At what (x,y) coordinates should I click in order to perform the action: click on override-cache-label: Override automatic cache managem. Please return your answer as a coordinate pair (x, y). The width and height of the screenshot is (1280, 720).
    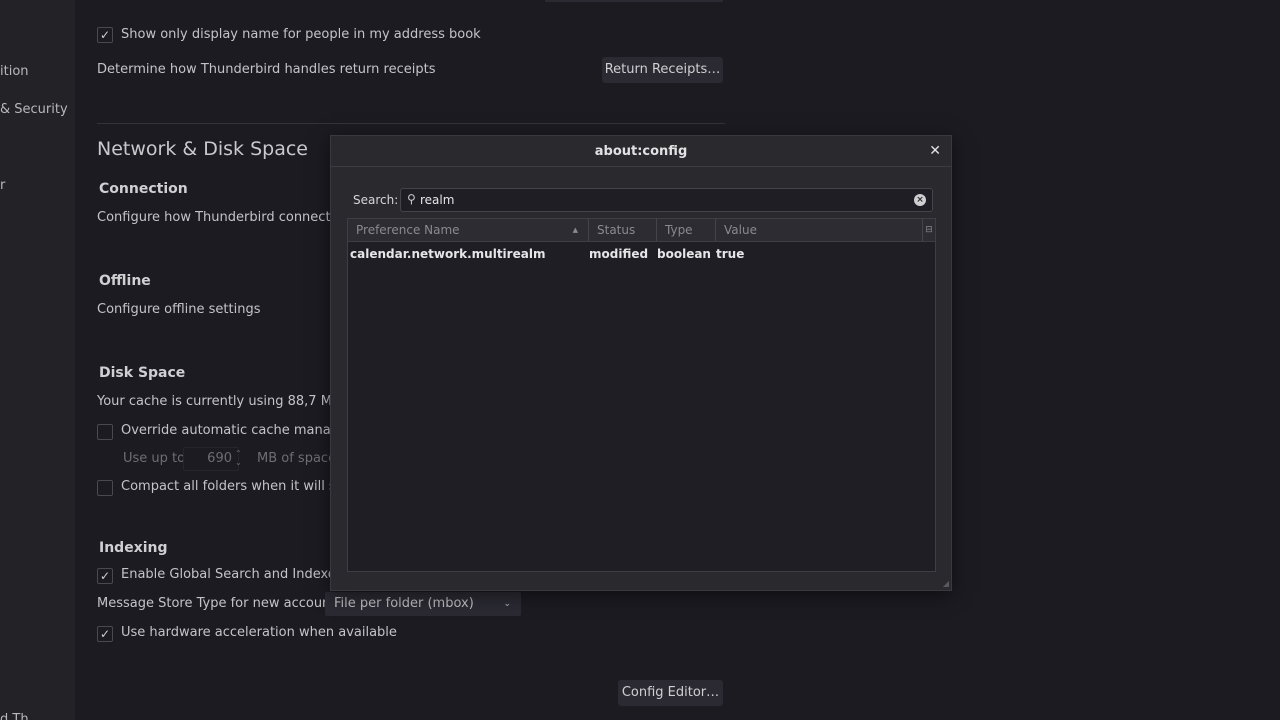
    Looking at the image, I should click on (240, 430).